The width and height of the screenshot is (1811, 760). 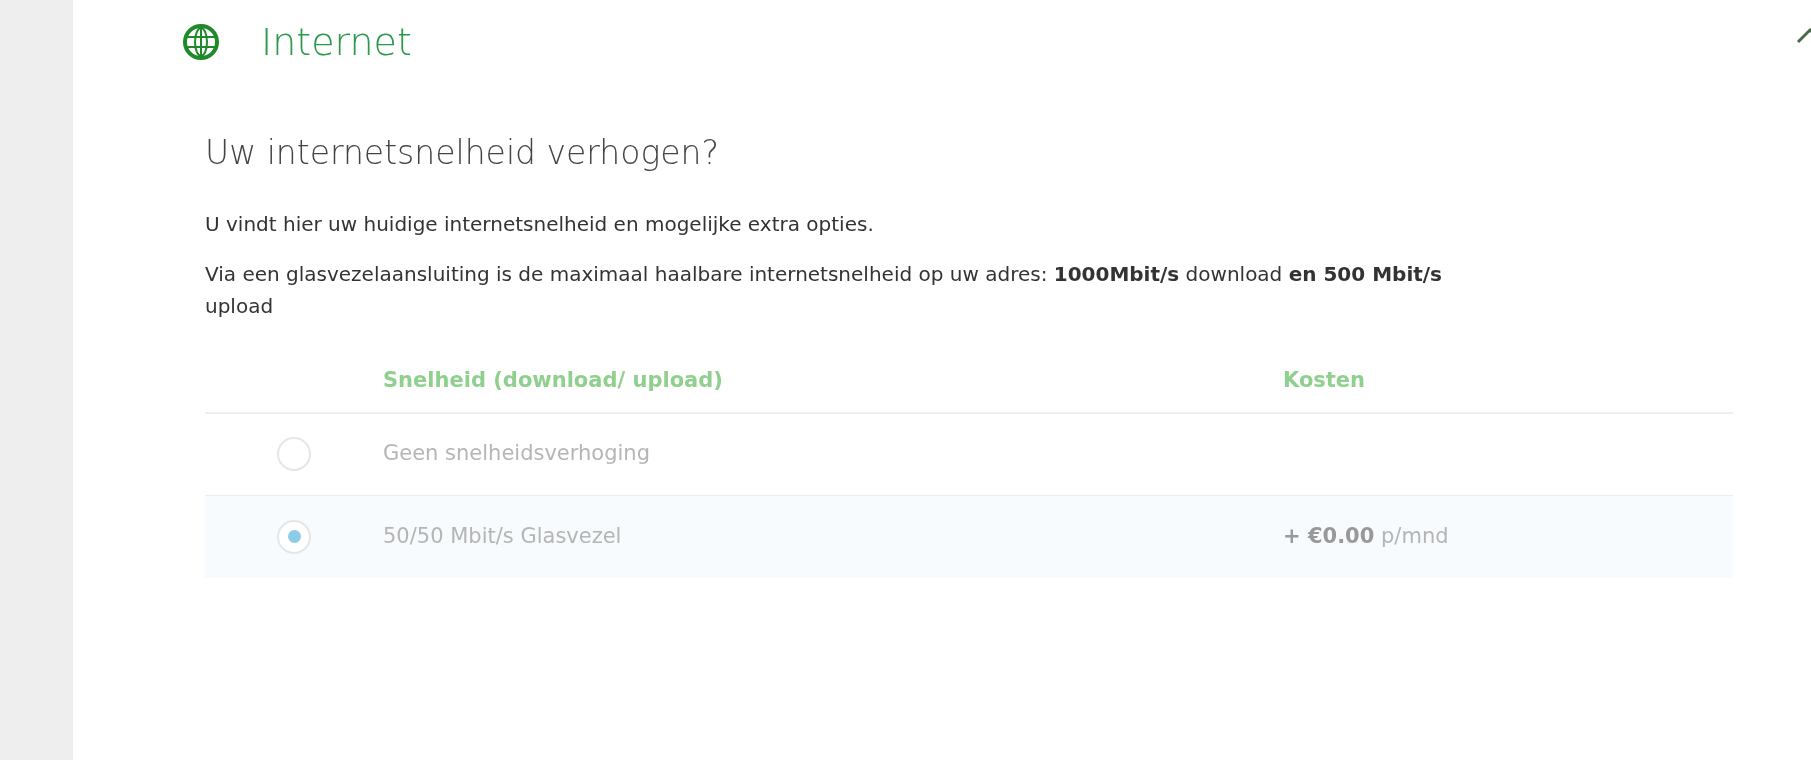 I want to click on globe-icon, so click(x=201, y=42).